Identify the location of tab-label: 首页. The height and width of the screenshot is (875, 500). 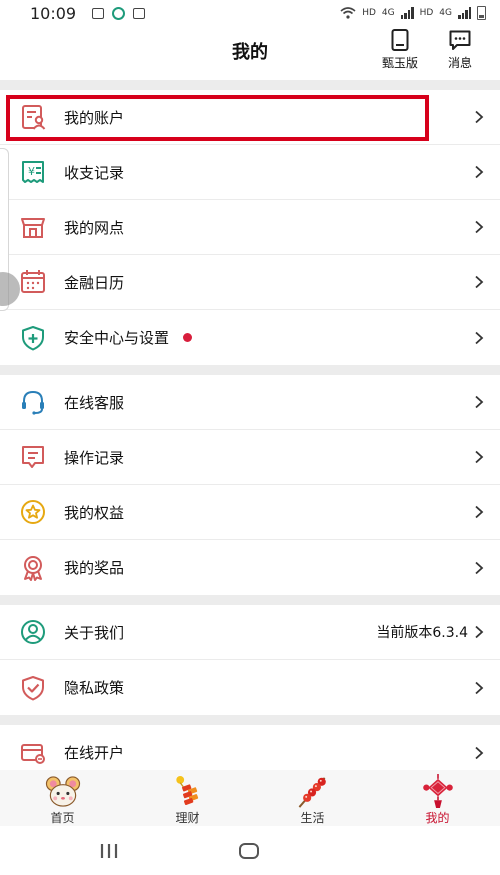
(62, 818).